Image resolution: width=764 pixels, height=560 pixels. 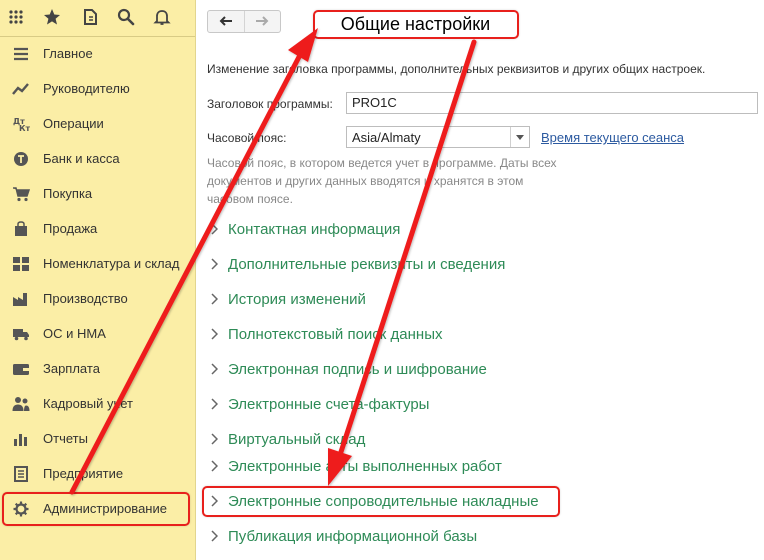 I want to click on section-label: Дополнительные реквизиты и сведения, so click(x=367, y=264).